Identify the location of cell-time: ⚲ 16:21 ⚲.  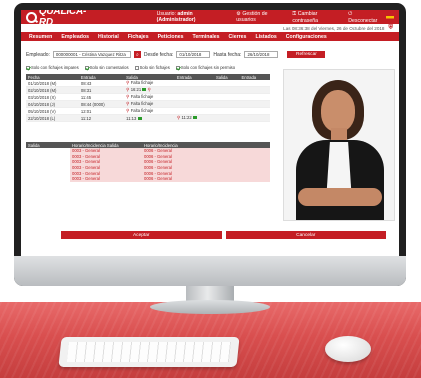
(149, 90).